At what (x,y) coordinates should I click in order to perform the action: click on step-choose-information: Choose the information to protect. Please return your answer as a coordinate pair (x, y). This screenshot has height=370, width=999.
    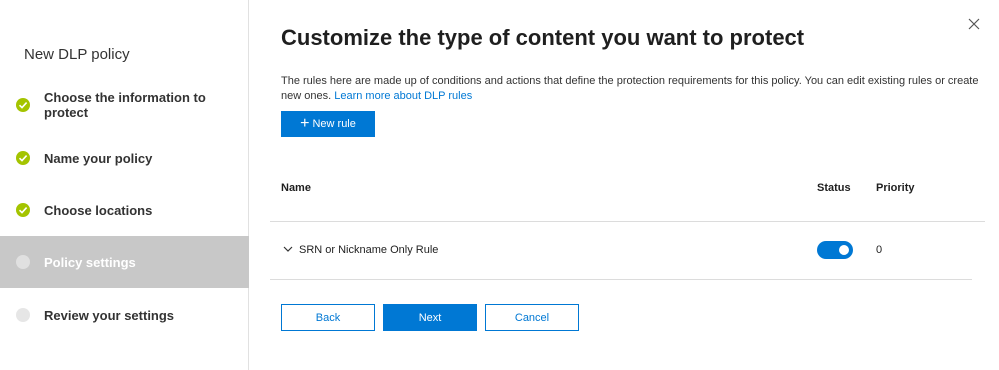
    Looking at the image, I should click on (124, 105).